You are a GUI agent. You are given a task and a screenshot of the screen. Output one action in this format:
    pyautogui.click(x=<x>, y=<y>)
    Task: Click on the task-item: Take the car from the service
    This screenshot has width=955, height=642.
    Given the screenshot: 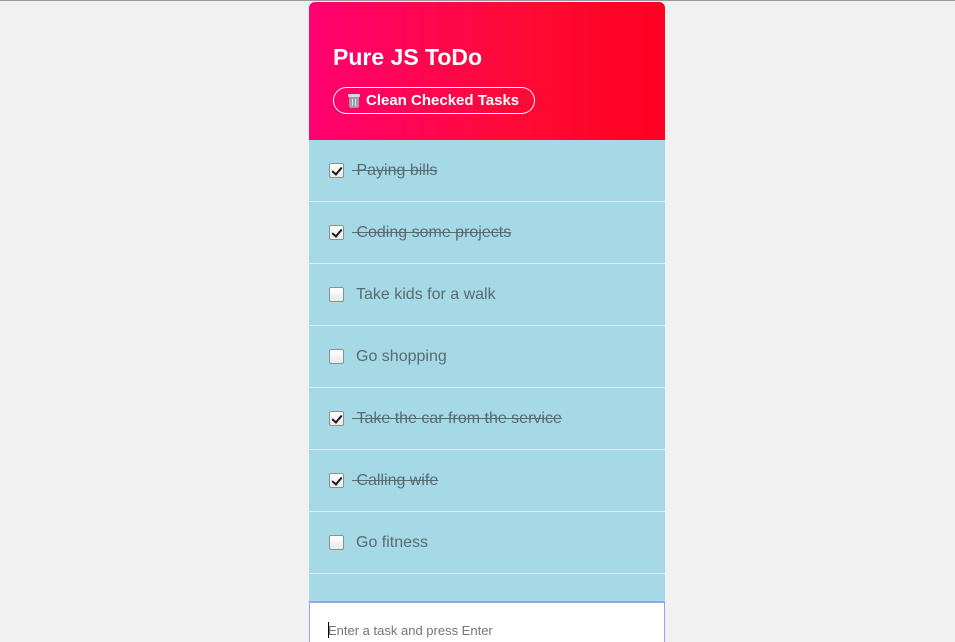 What is the action you would take?
    pyautogui.click(x=487, y=419)
    